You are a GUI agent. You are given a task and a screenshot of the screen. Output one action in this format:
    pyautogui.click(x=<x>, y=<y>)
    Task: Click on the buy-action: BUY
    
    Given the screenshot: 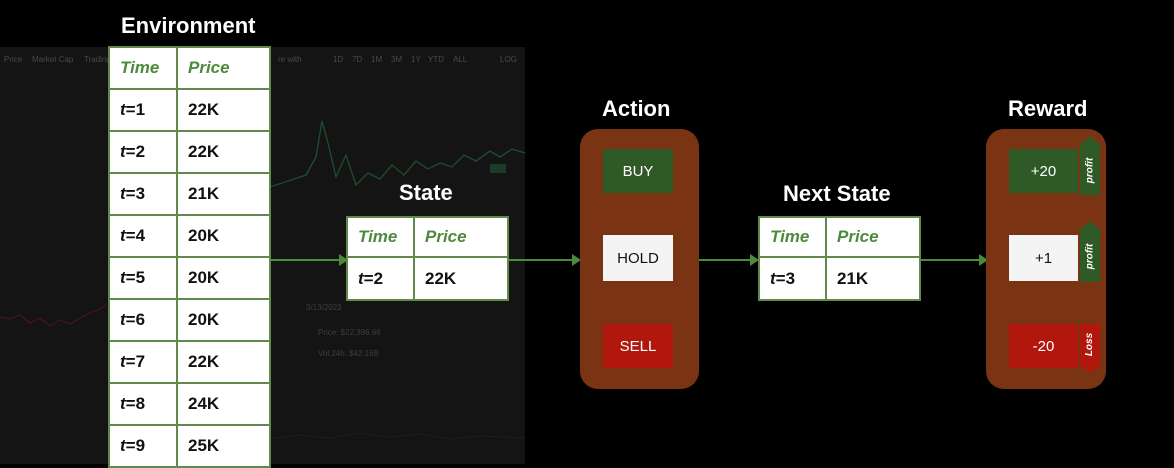 What is the action you would take?
    pyautogui.click(x=638, y=171)
    